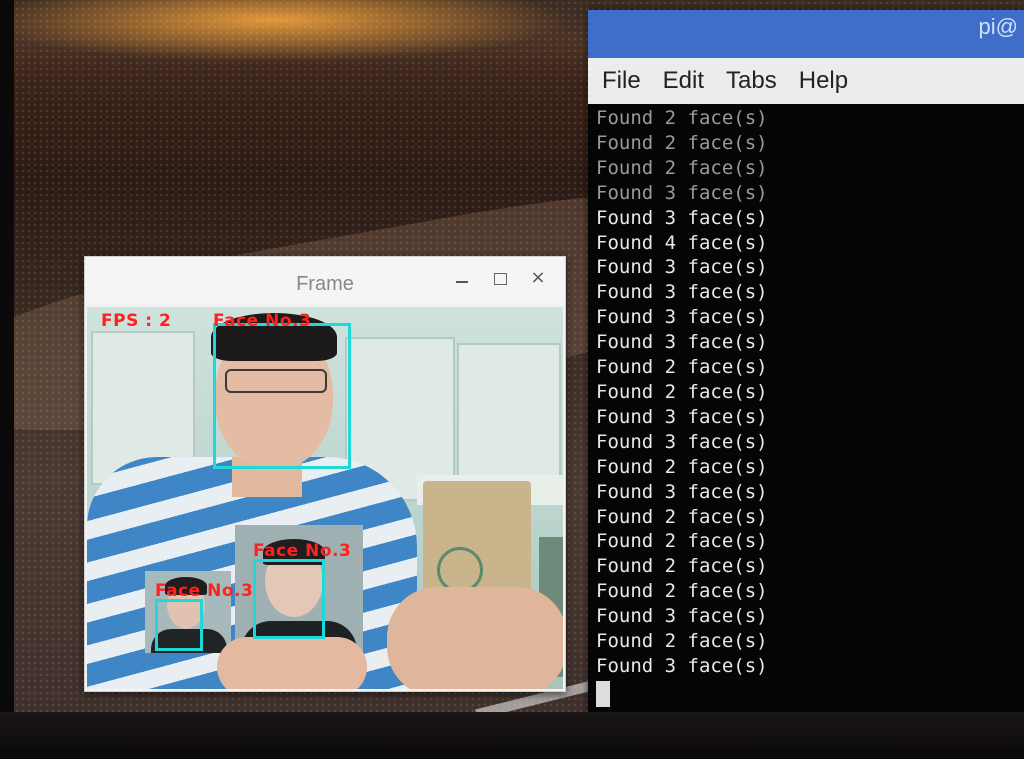  I want to click on terminal-line: Found 4 face(s), so click(682, 242).